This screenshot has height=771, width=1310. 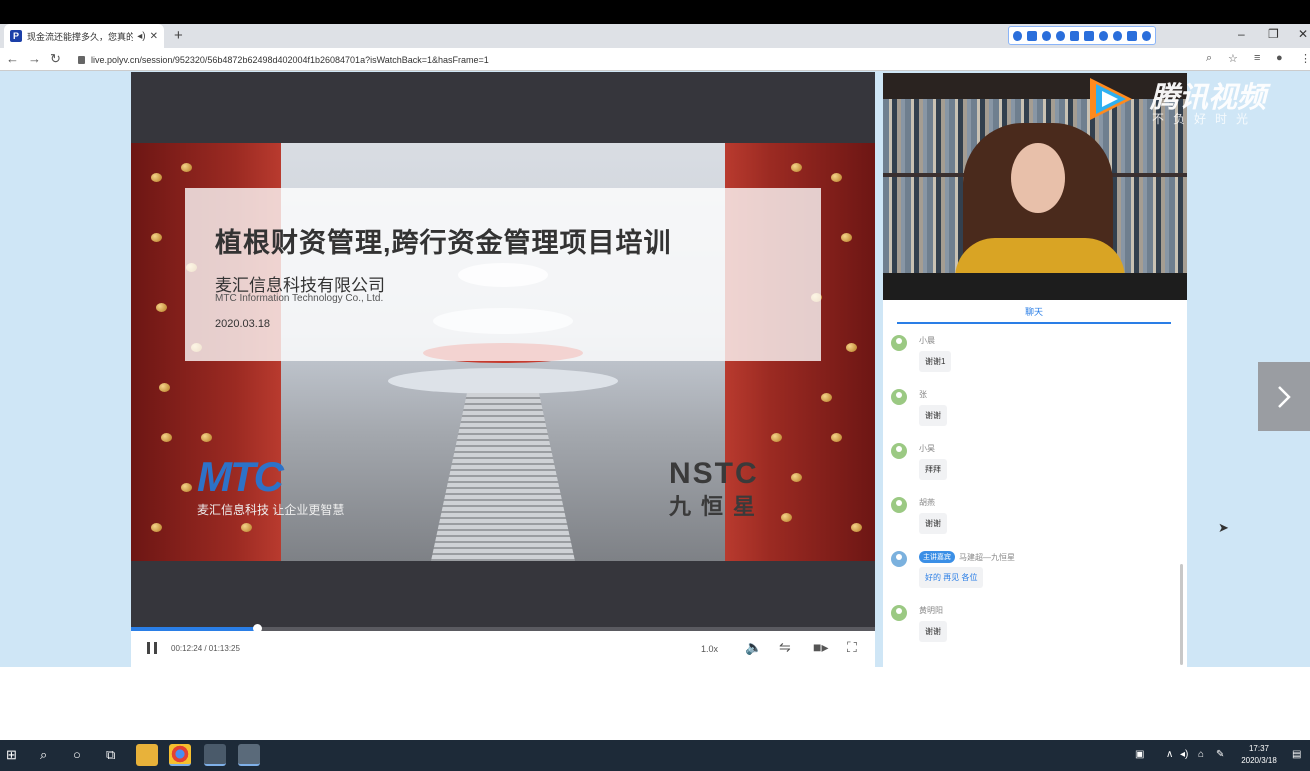 What do you see at coordinates (1026, 630) in the screenshot?
I see `chat-message: 黄明阳 谢谢` at bounding box center [1026, 630].